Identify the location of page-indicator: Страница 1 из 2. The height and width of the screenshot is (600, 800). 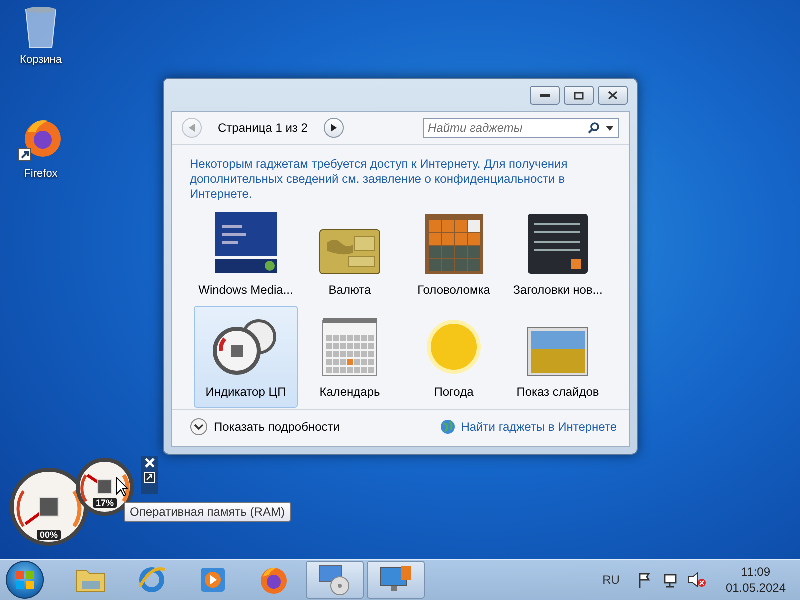
(263, 128).